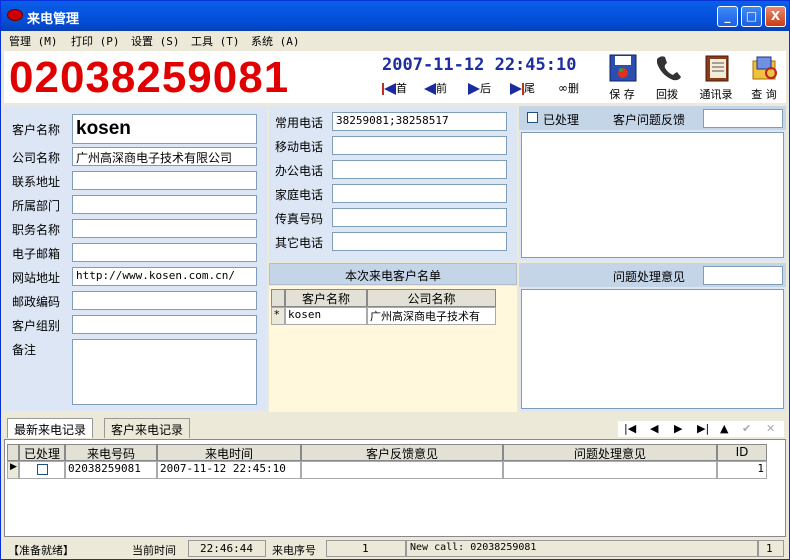 Image resolution: width=790 pixels, height=560 pixels. What do you see at coordinates (610, 470) in the screenshot?
I see `records-row-opinion` at bounding box center [610, 470].